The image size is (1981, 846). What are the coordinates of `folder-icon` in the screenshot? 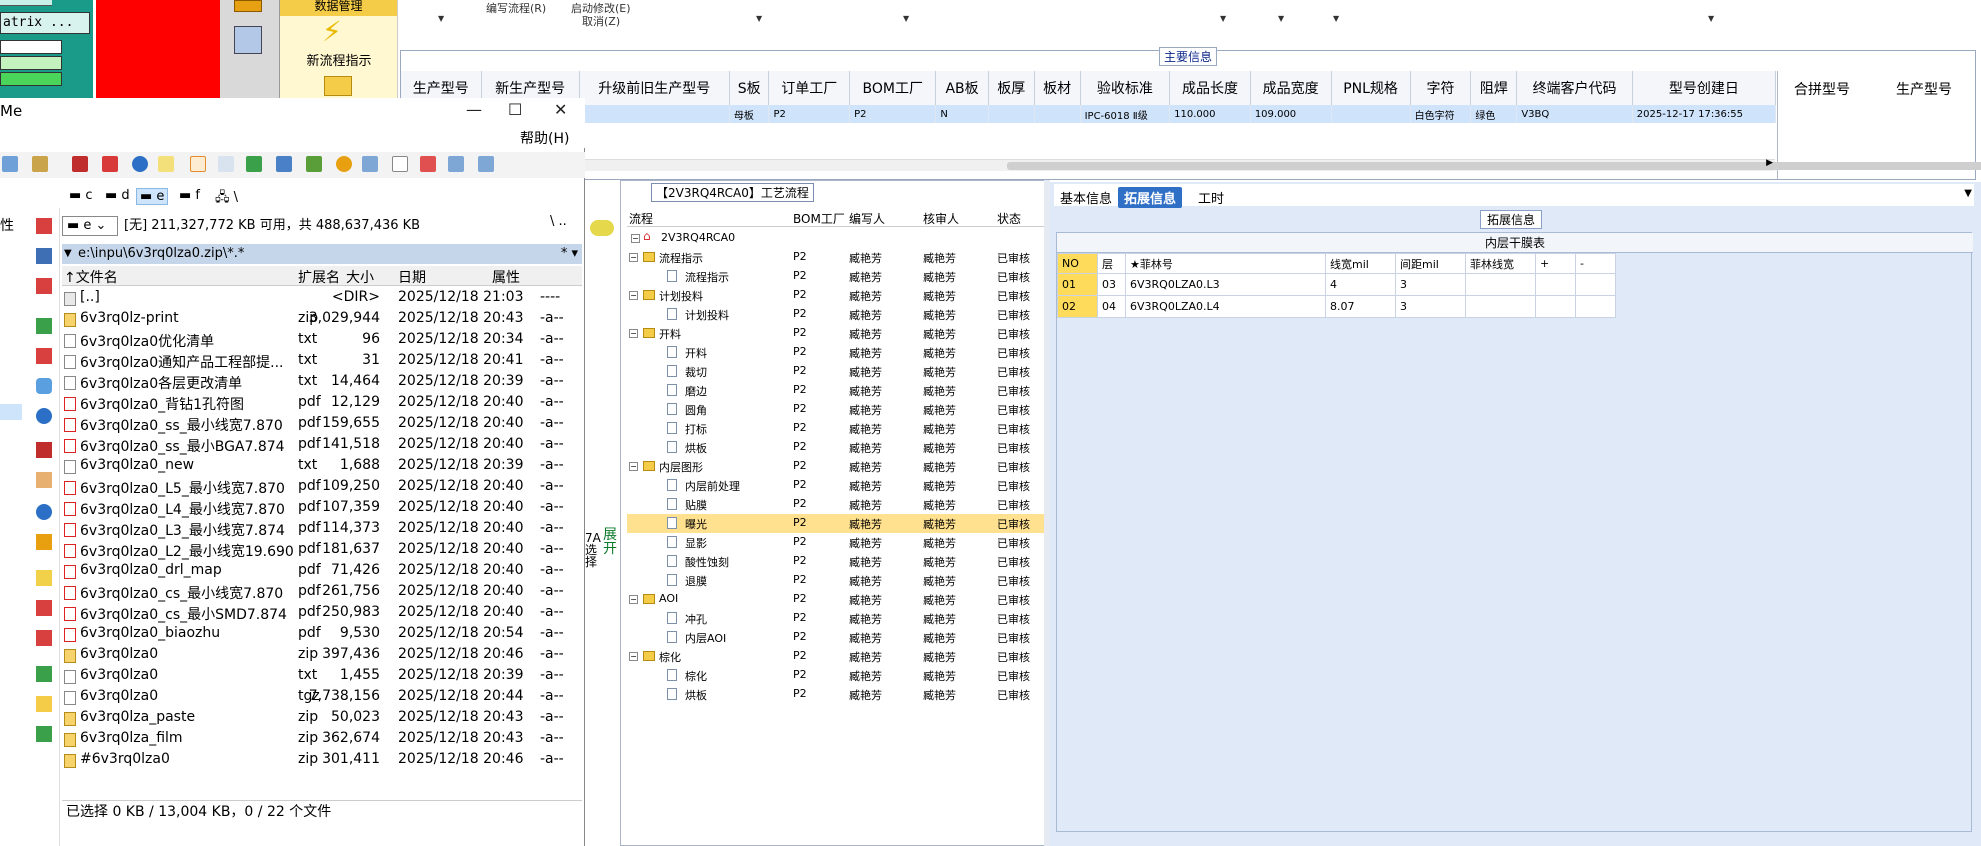 It's located at (338, 86).